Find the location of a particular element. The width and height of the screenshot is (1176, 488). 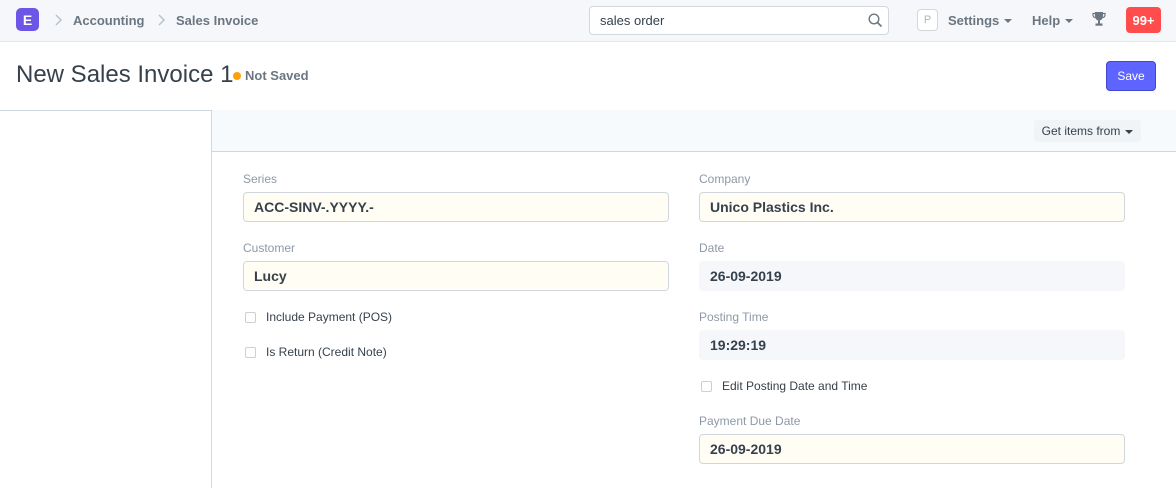

settings-dropdown: Settings is located at coordinates (980, 20).